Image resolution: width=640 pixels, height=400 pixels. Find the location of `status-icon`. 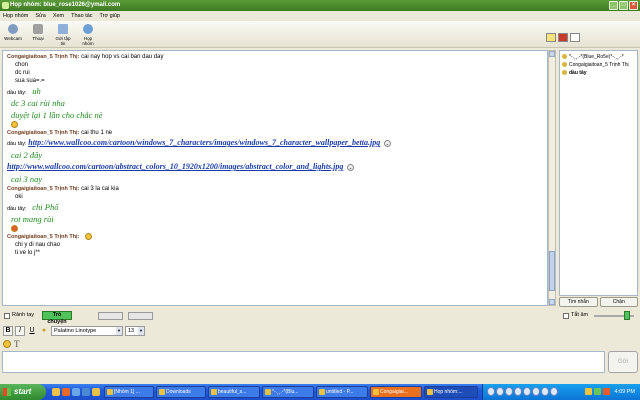

status-icon is located at coordinates (551, 37).